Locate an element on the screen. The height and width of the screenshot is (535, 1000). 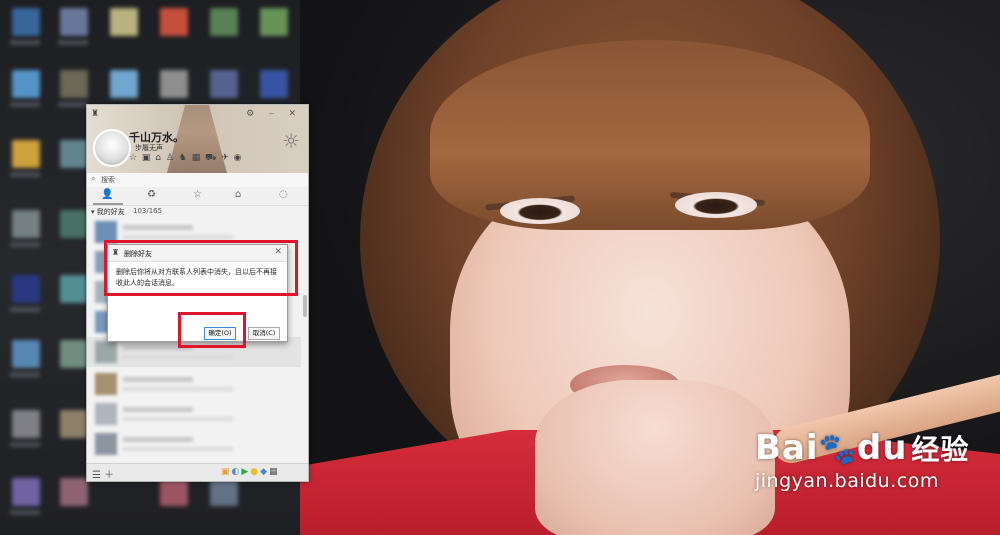
friends-group-count: 103/165 is located at coordinates (148, 211).